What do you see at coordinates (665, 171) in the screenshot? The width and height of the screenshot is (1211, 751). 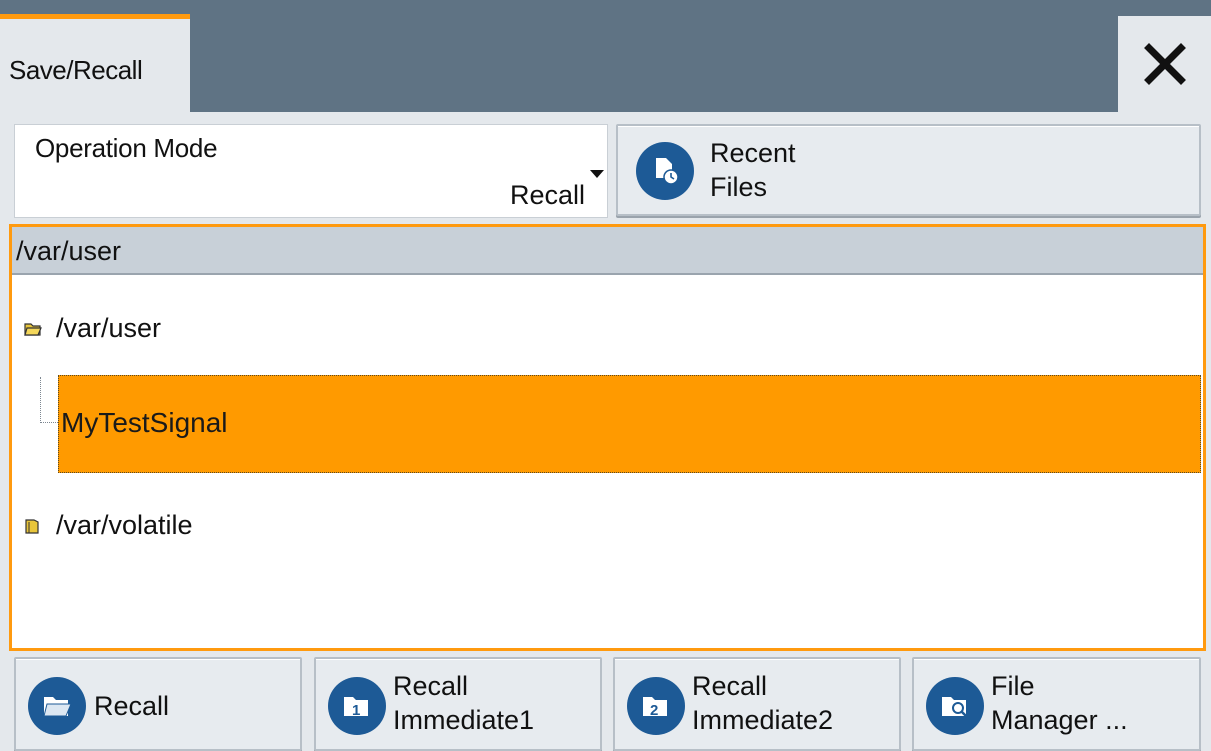 I see `recent-files-icon` at bounding box center [665, 171].